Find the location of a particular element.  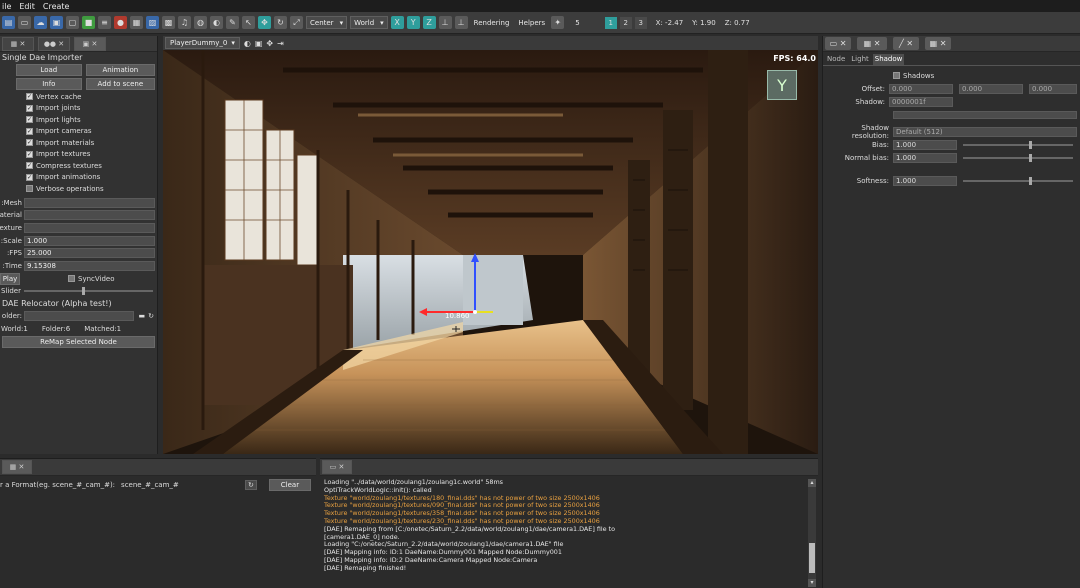

tab-properties: ▭ ✕ is located at coordinates (838, 43).